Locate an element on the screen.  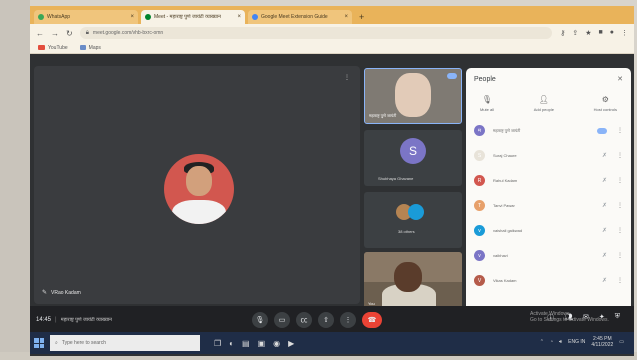
store-icon: ▣ is located at coordinates (262, 343).